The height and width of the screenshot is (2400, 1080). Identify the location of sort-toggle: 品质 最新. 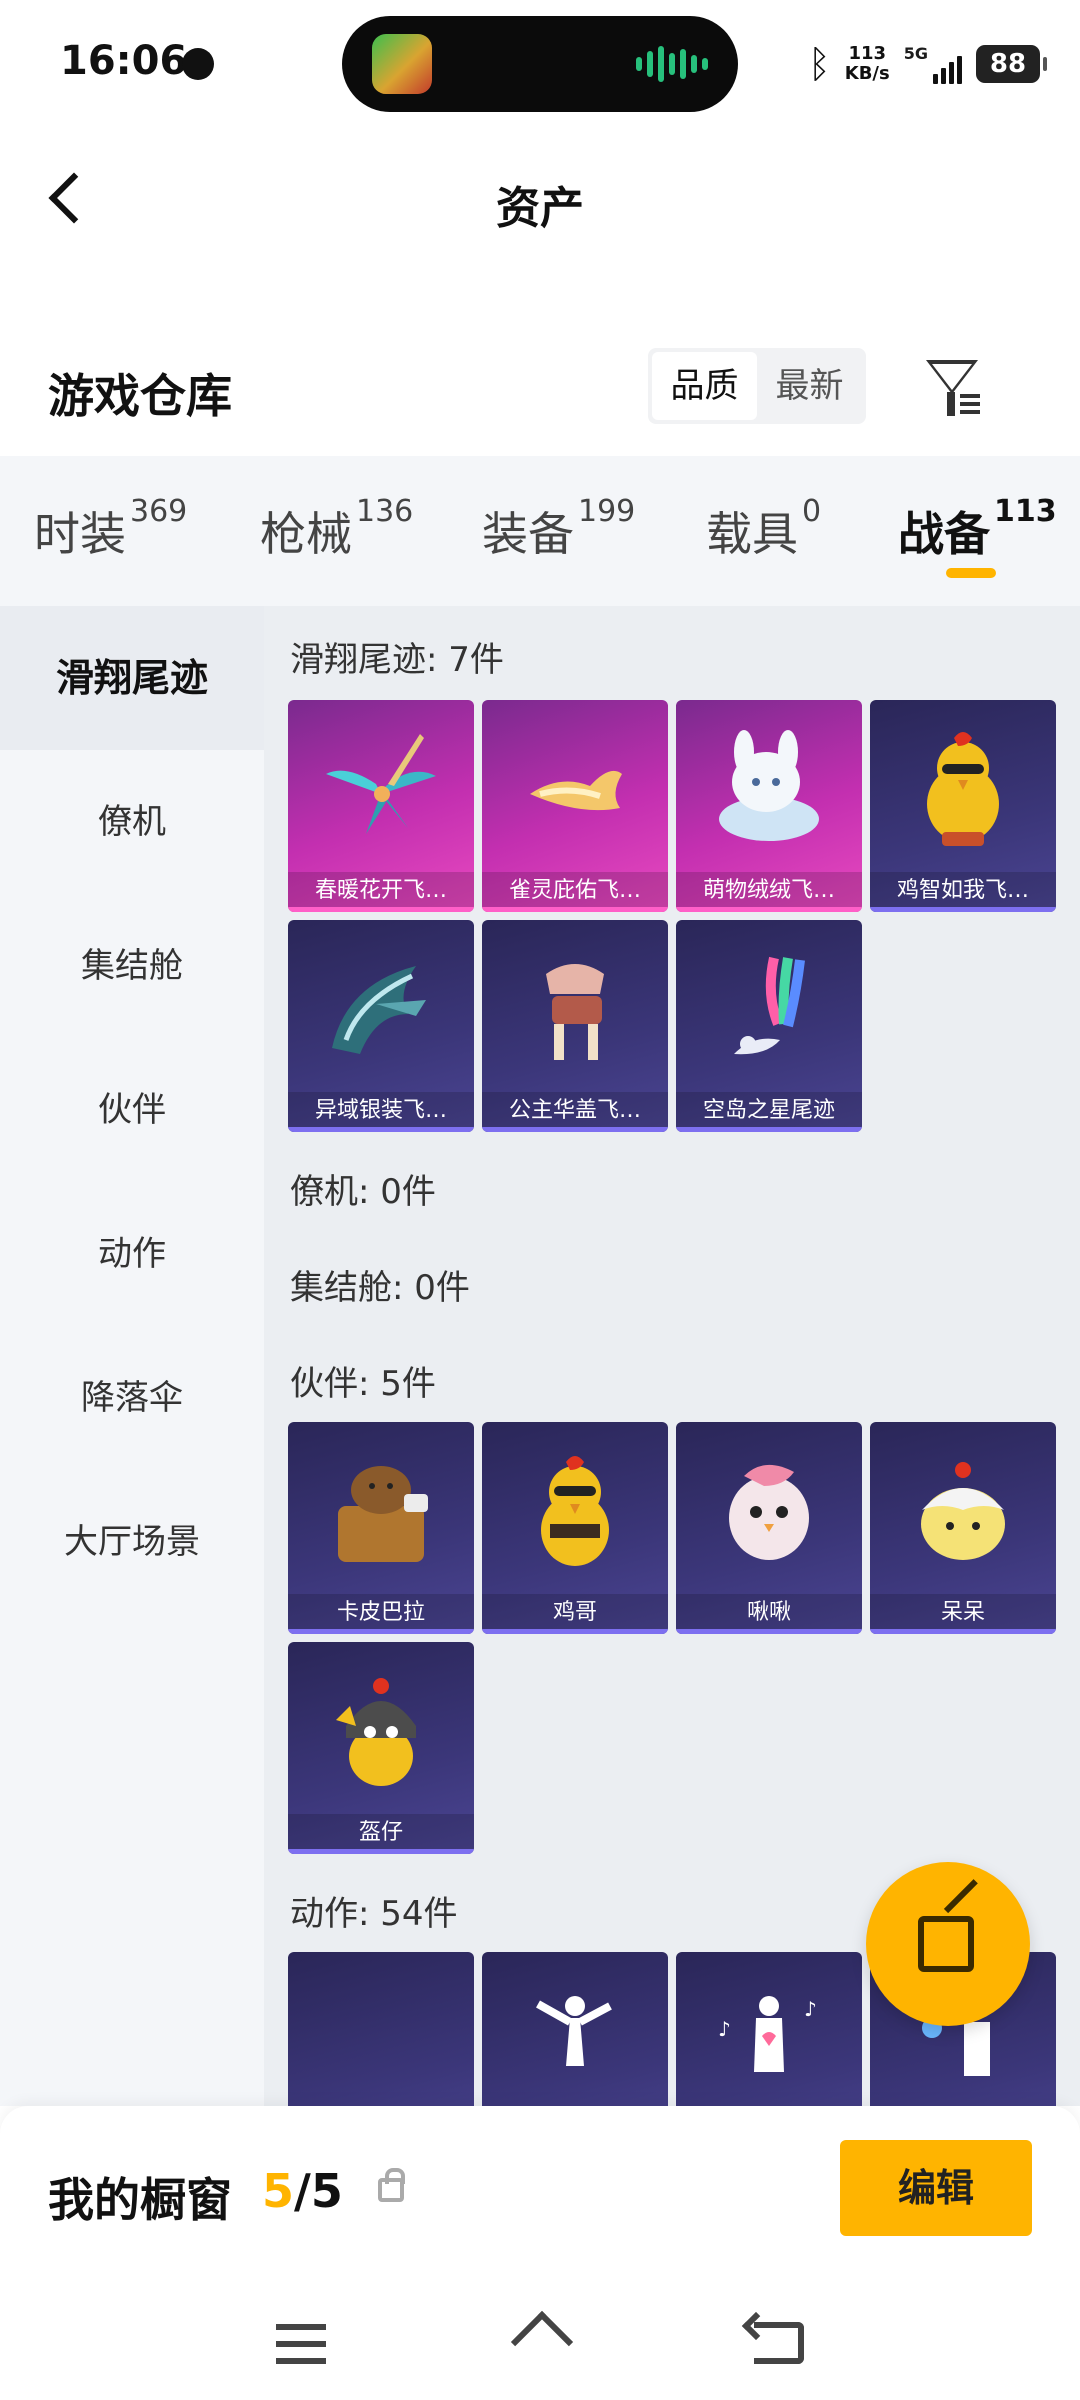
(757, 386).